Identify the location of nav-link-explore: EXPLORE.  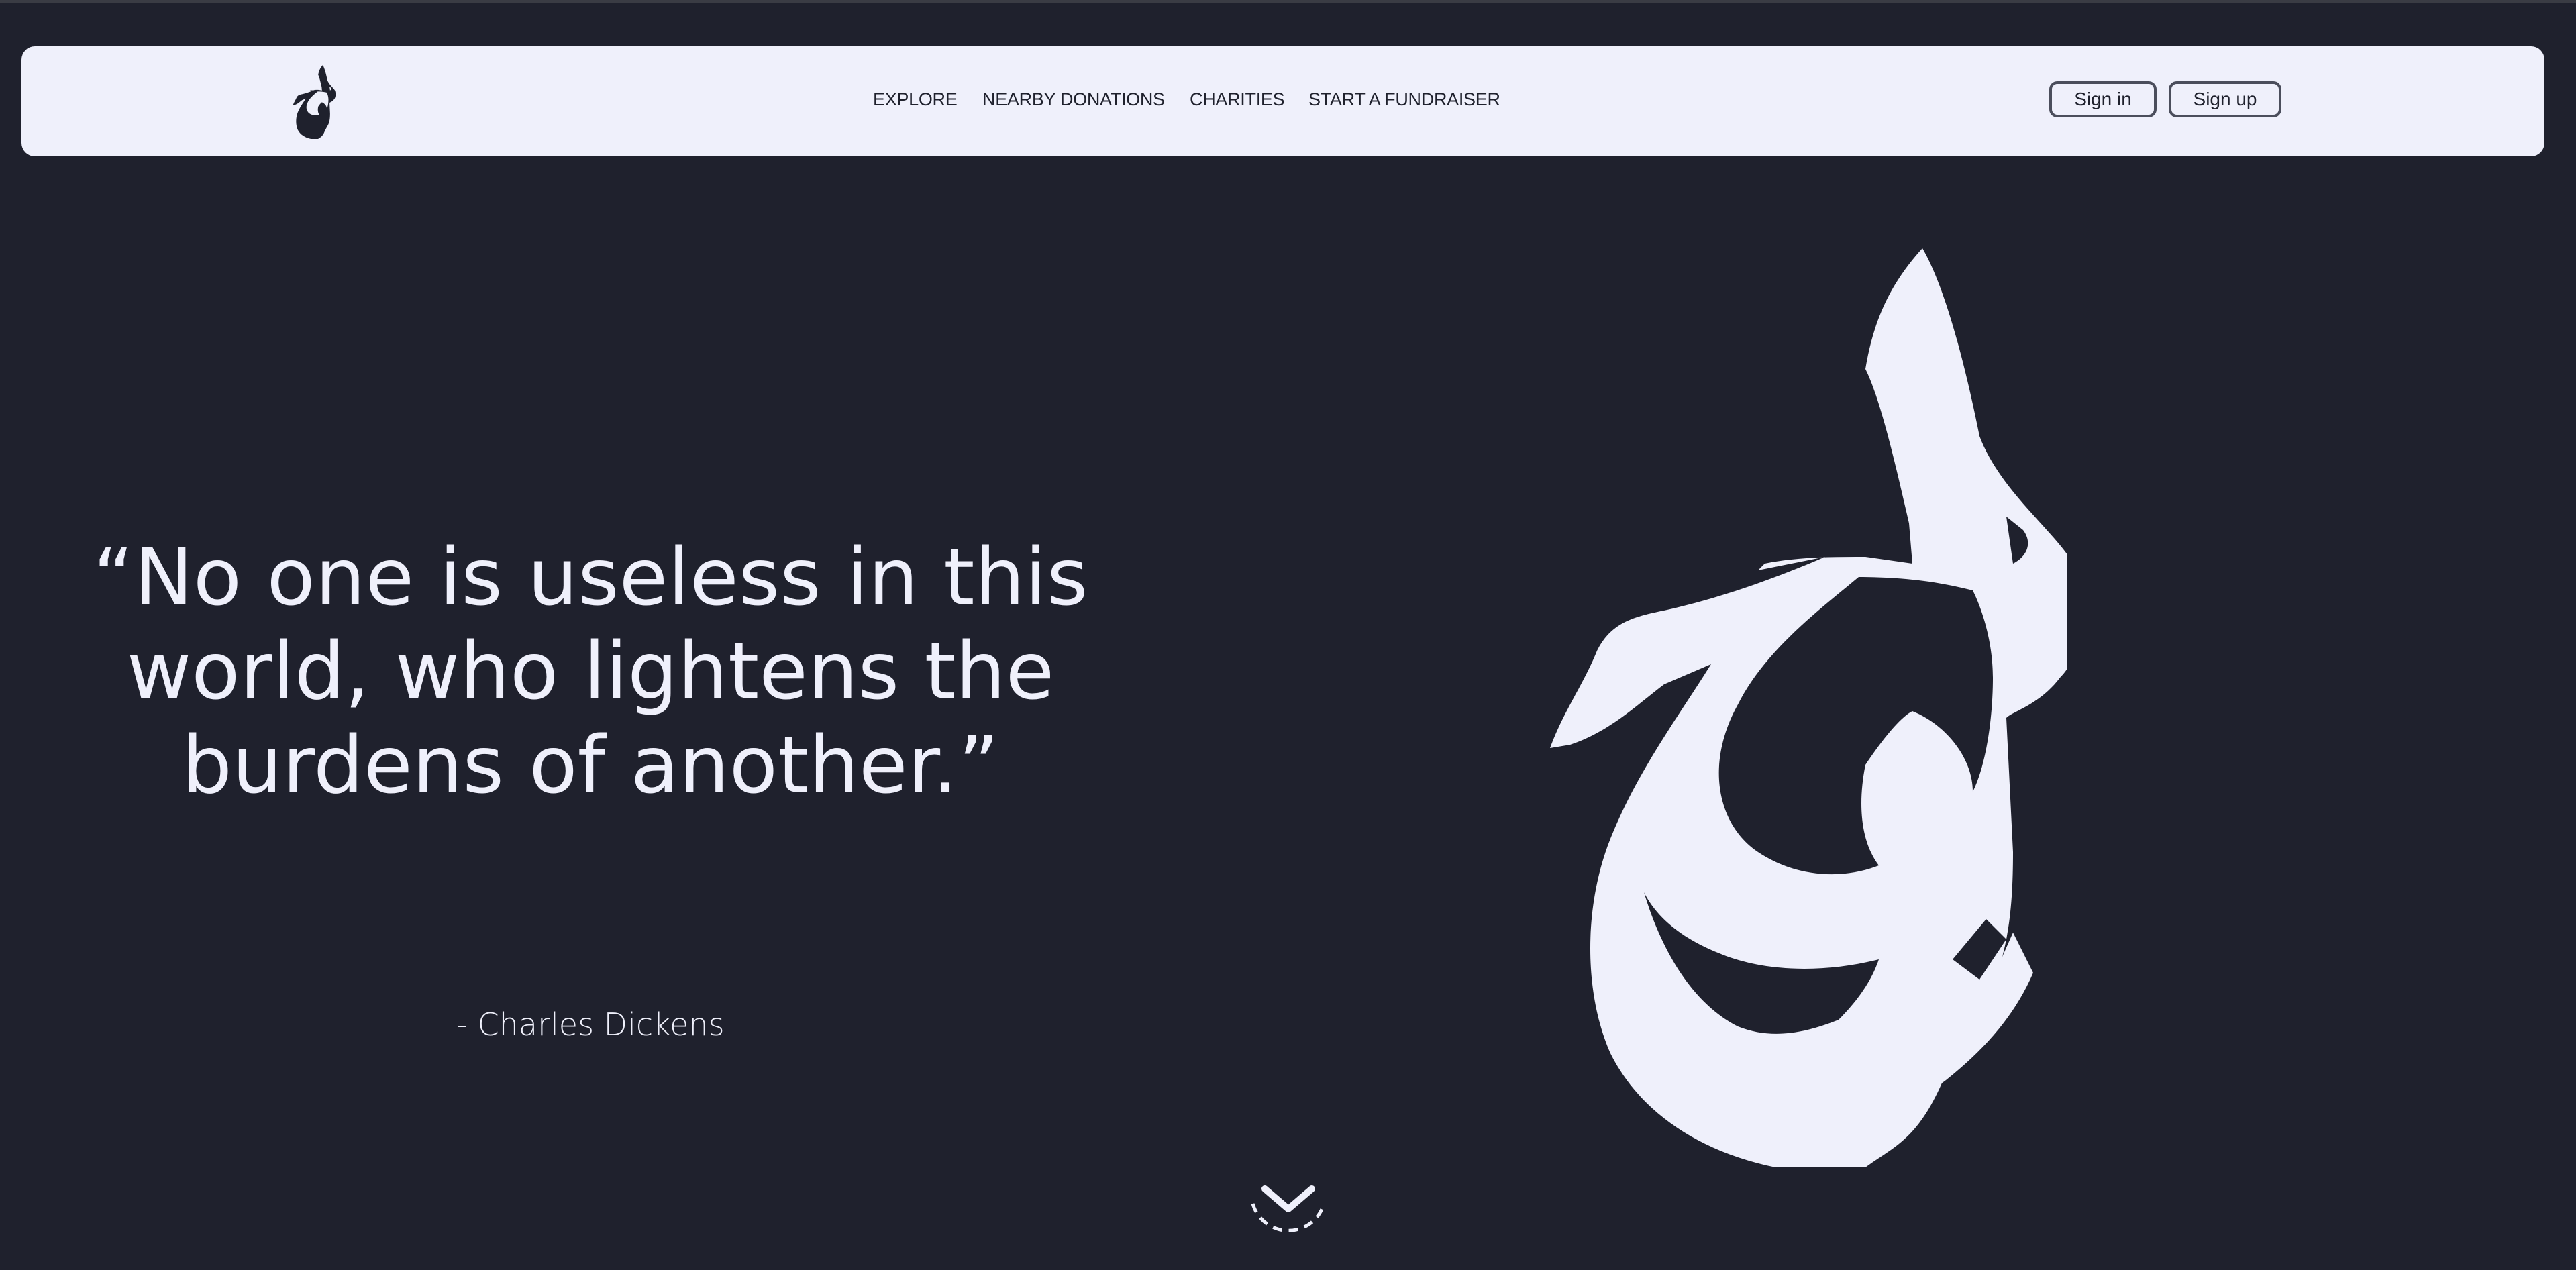
(915, 99).